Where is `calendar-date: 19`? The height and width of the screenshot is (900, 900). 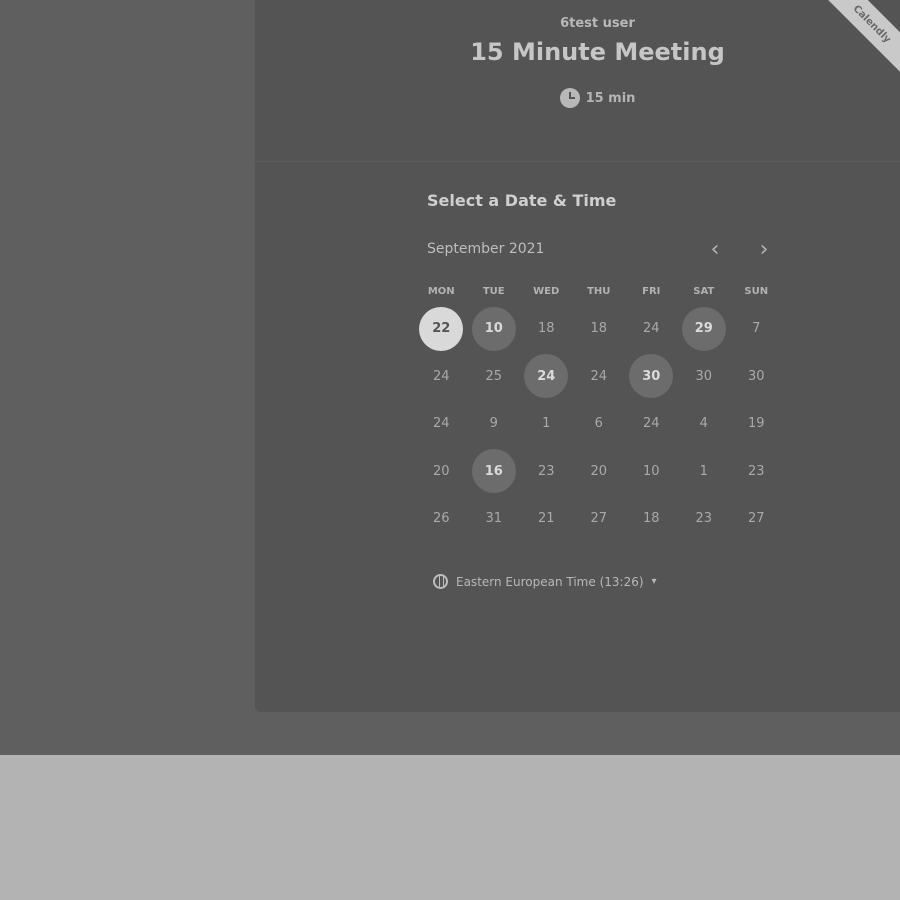 calendar-date: 19 is located at coordinates (756, 424).